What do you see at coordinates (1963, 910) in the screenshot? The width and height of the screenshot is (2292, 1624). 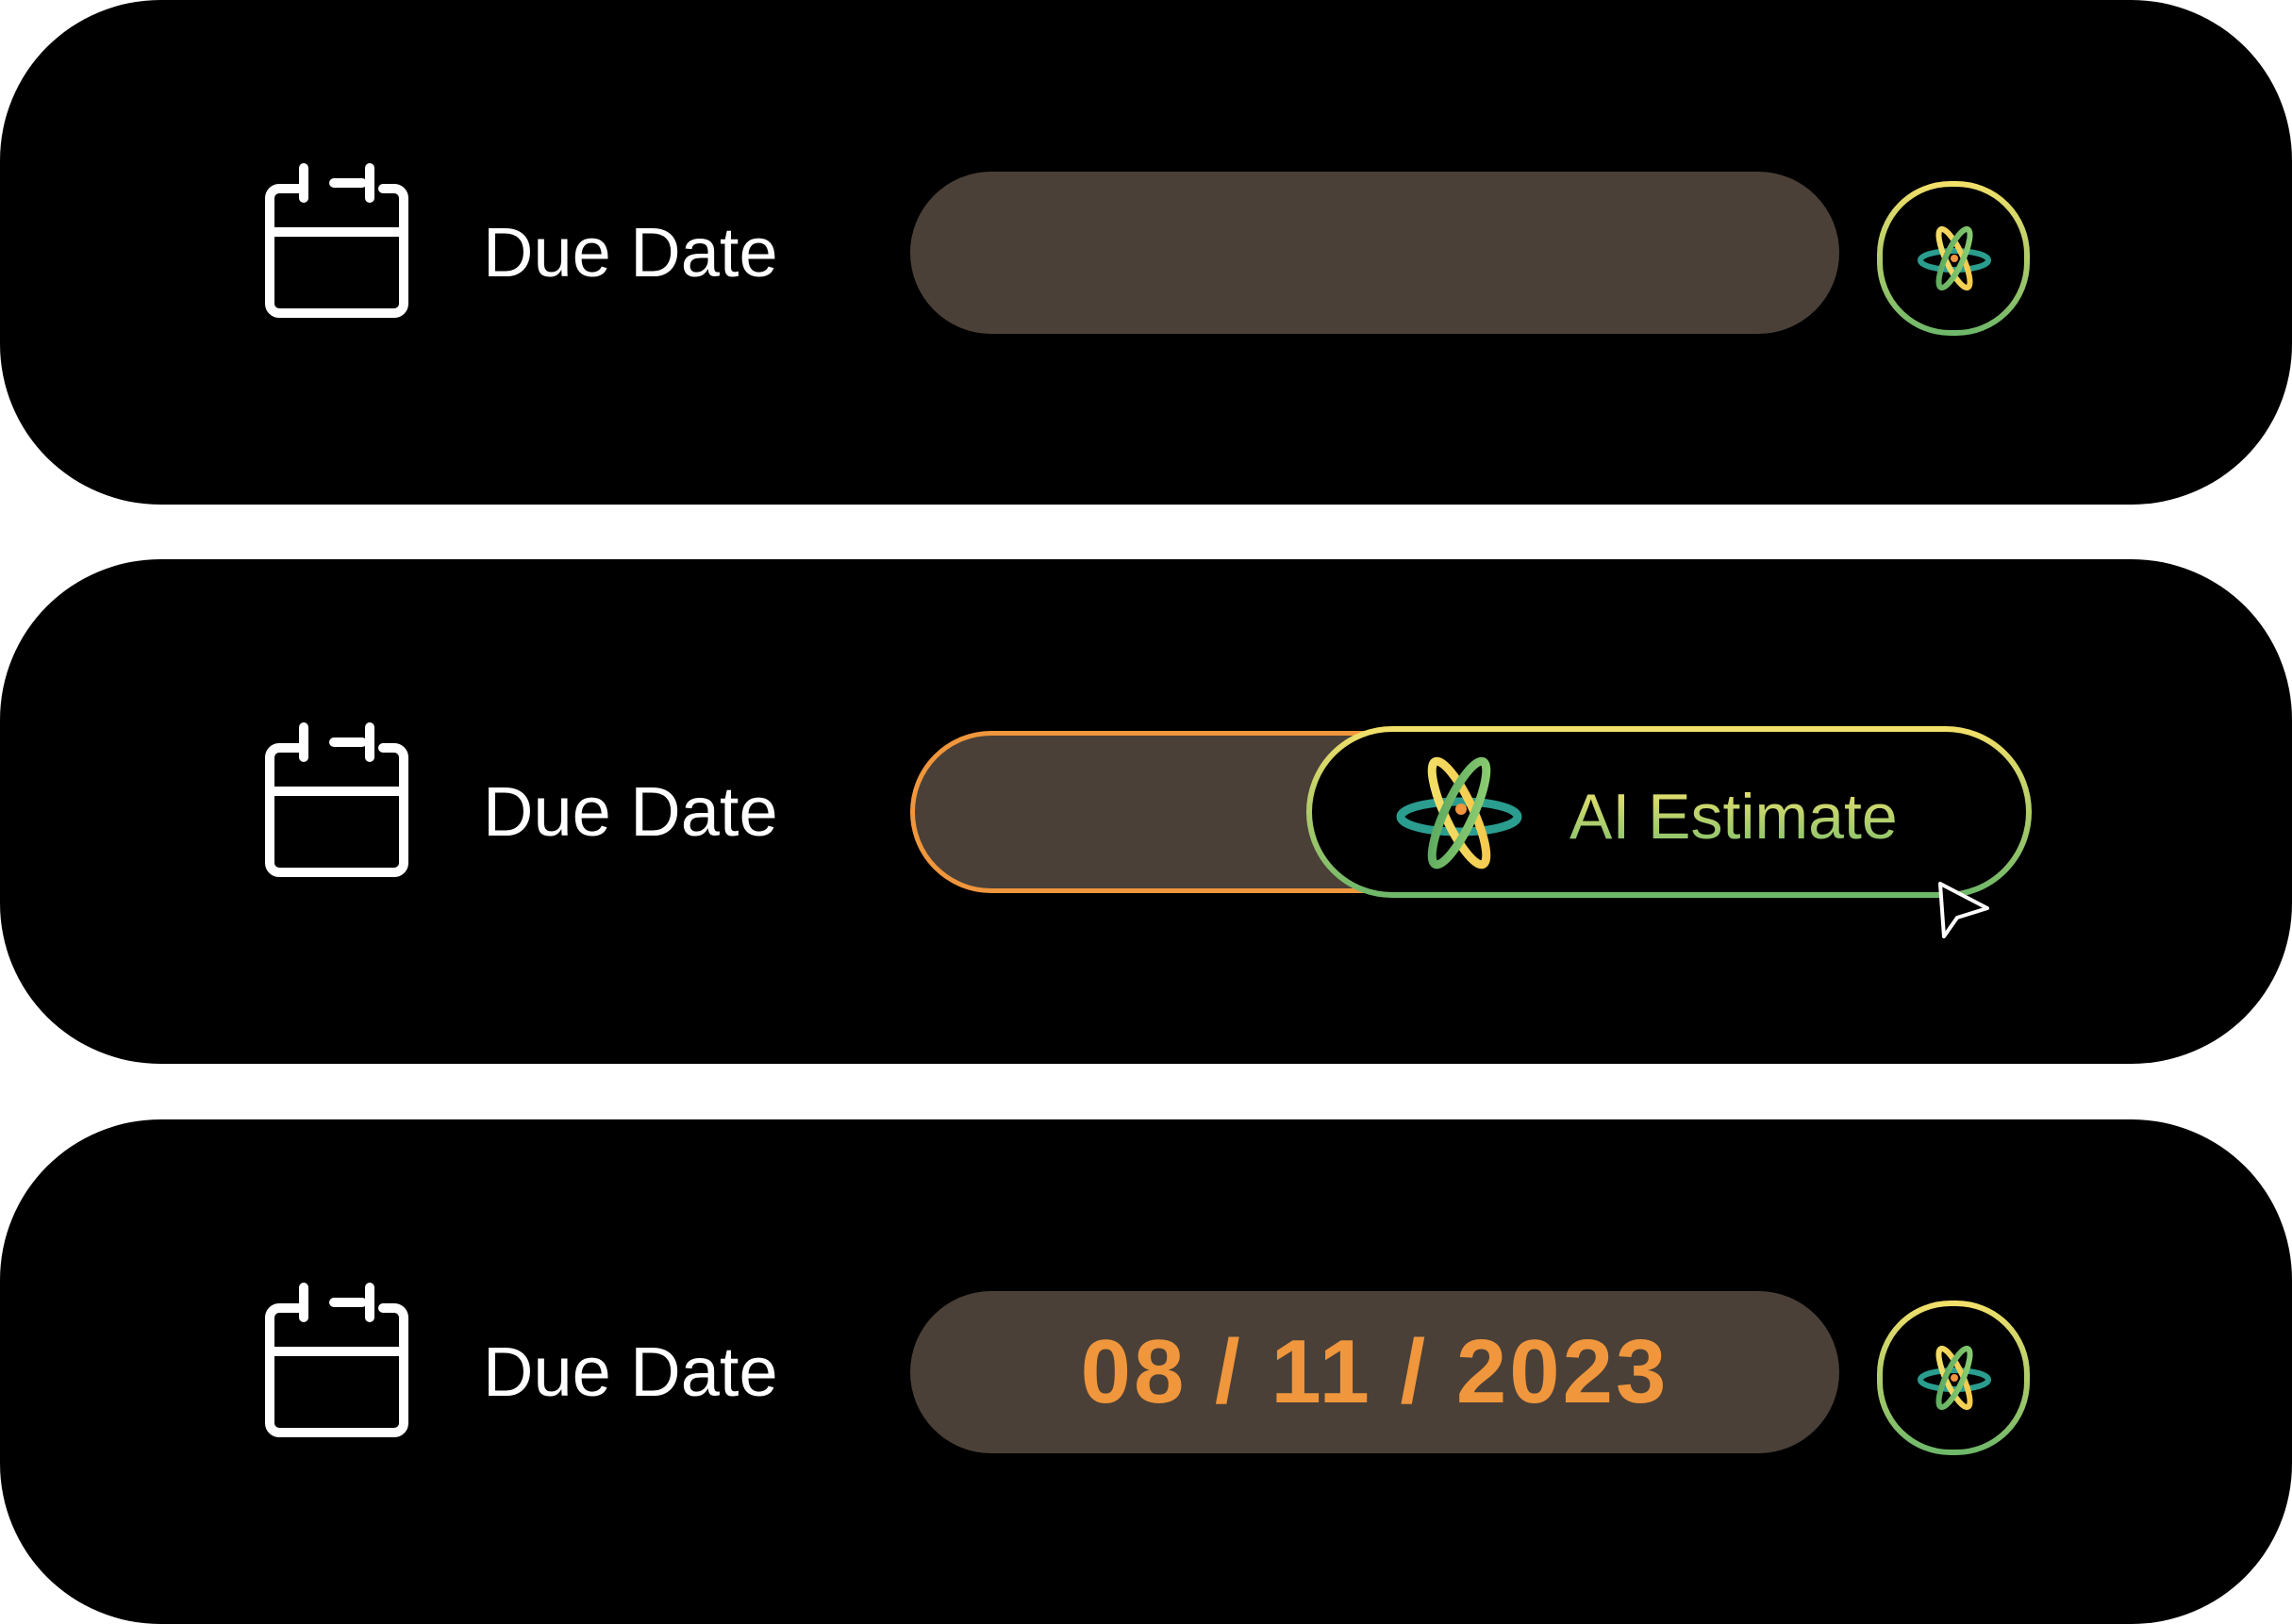 I see `mouse-cursor-icon` at bounding box center [1963, 910].